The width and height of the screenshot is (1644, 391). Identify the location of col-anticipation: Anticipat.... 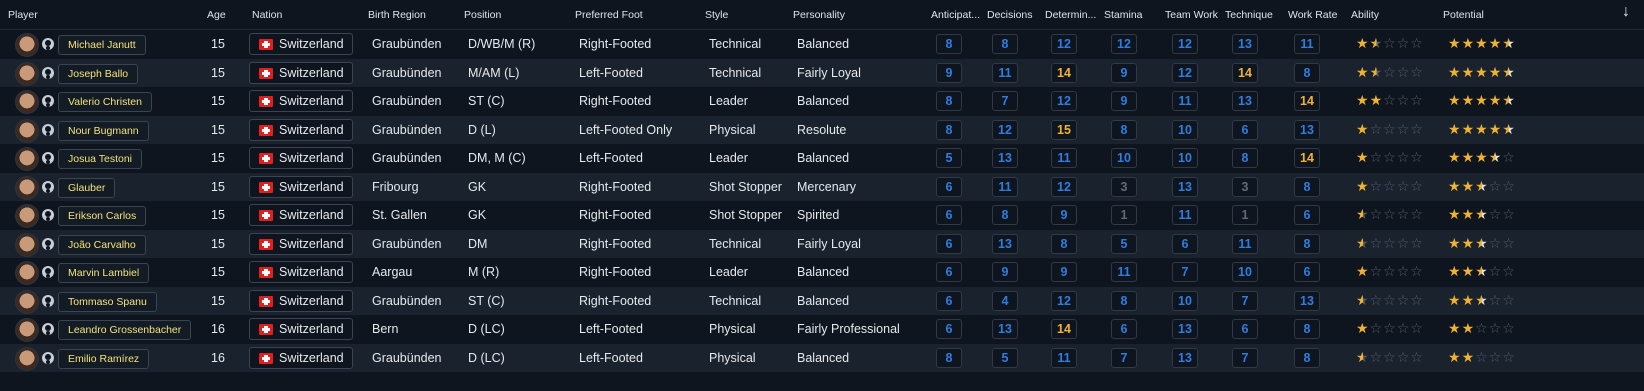
(955, 15).